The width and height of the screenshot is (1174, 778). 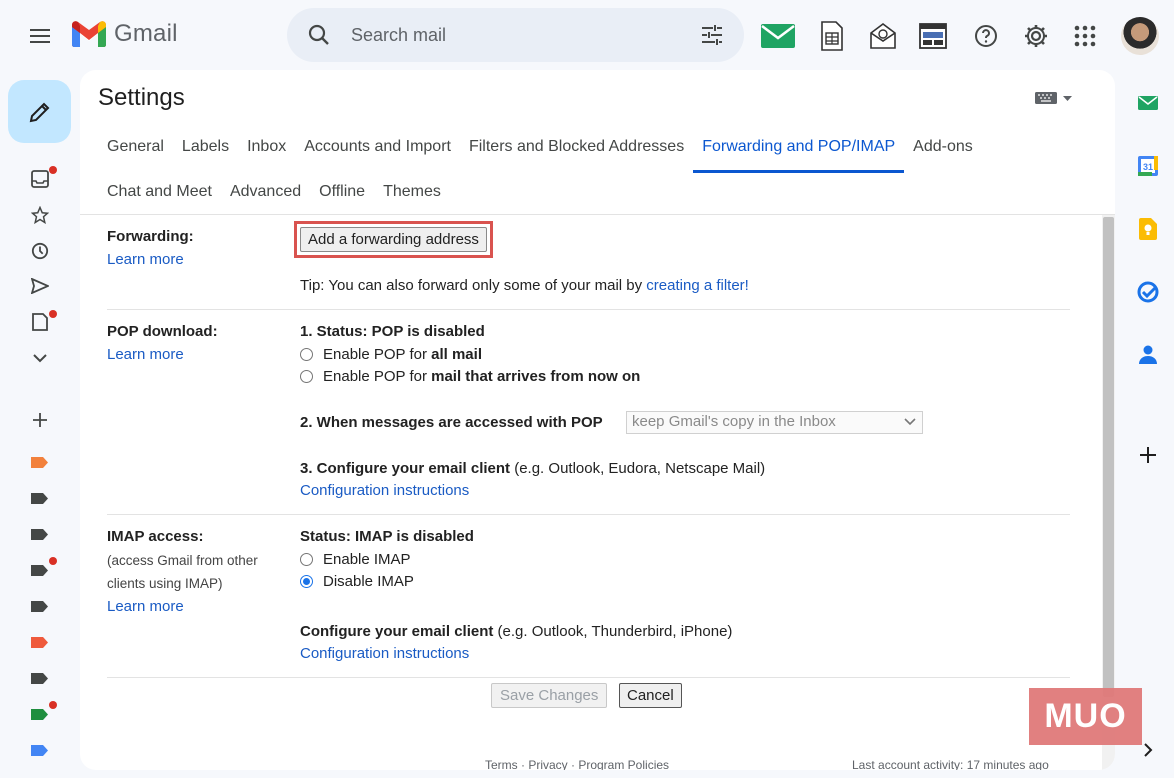 What do you see at coordinates (613, 631) in the screenshot?
I see `configure-rest: (e.g. Outlook, Thunderbird, iPhone)` at bounding box center [613, 631].